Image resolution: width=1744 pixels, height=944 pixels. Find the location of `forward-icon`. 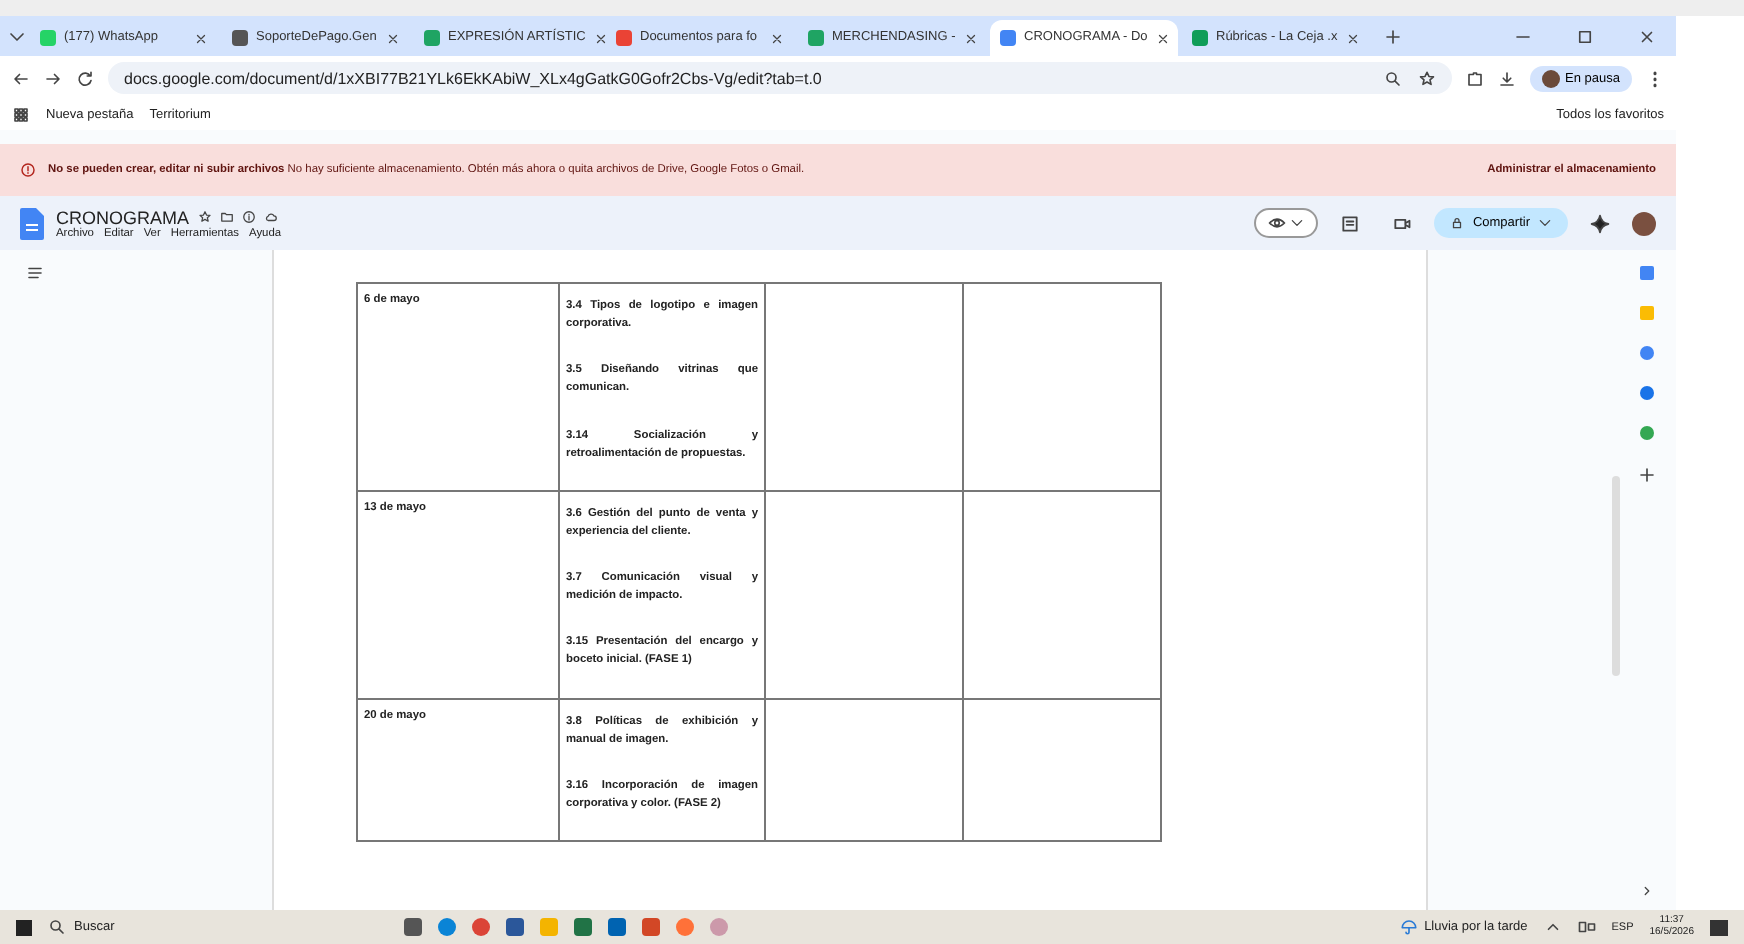

forward-icon is located at coordinates (53, 78).